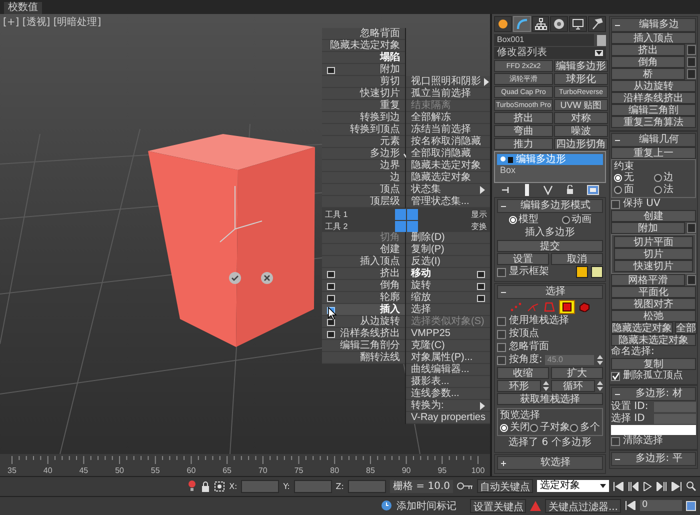 The image size is (700, 515). What do you see at coordinates (363, 130) in the screenshot?
I see `menu-item: 转换到顶点` at bounding box center [363, 130].